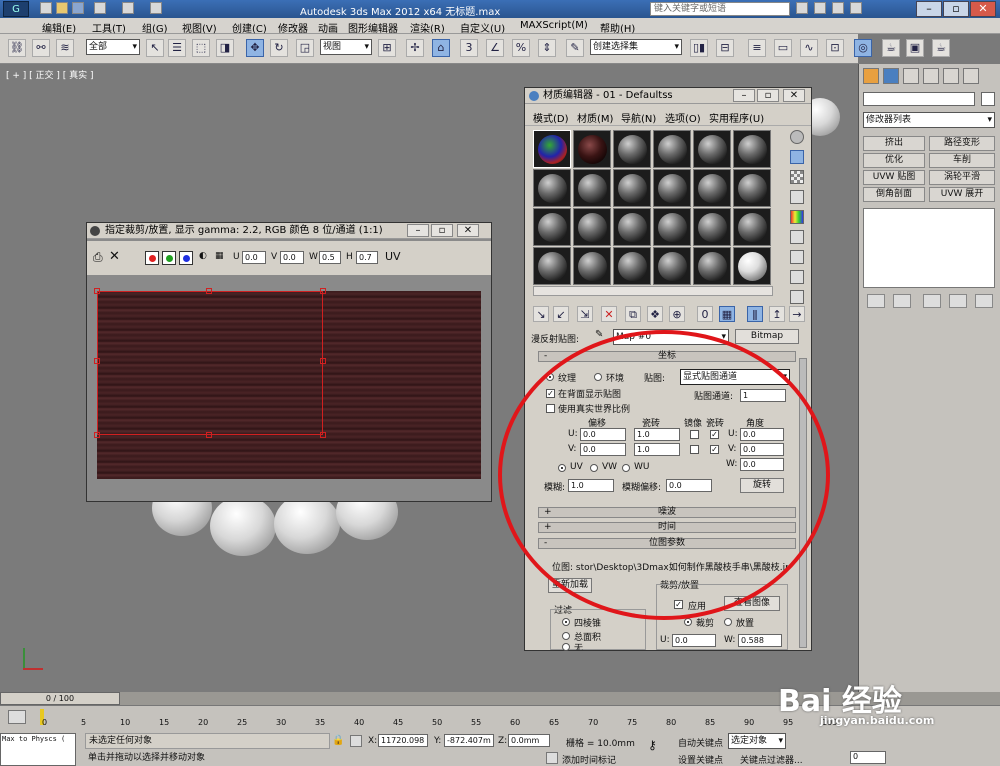  Describe the element at coordinates (705, 314) in the screenshot. I see `material-id-icon: 0` at that location.